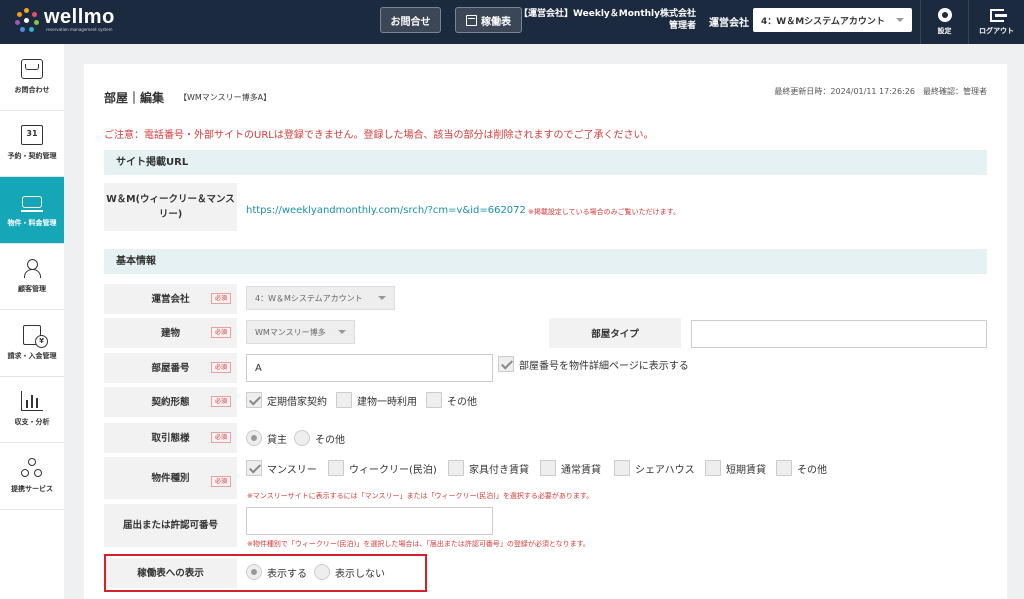 The image size is (1024, 599). I want to click on license-number-label: 届出または許認可番号, so click(170, 525).